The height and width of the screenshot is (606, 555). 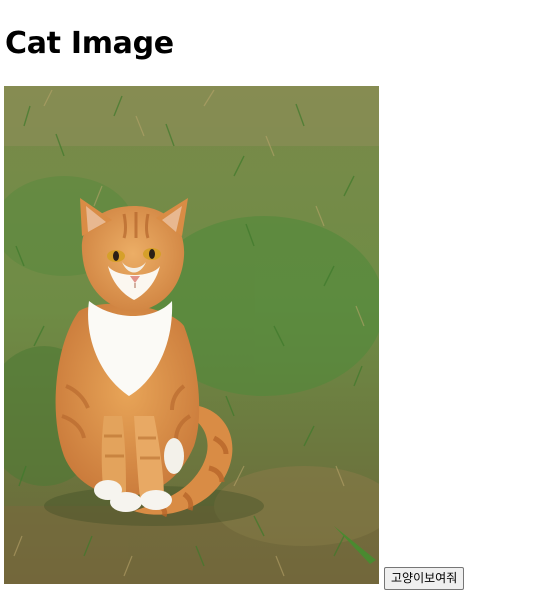 What do you see at coordinates (89, 43) in the screenshot?
I see `page-title: Cat Image` at bounding box center [89, 43].